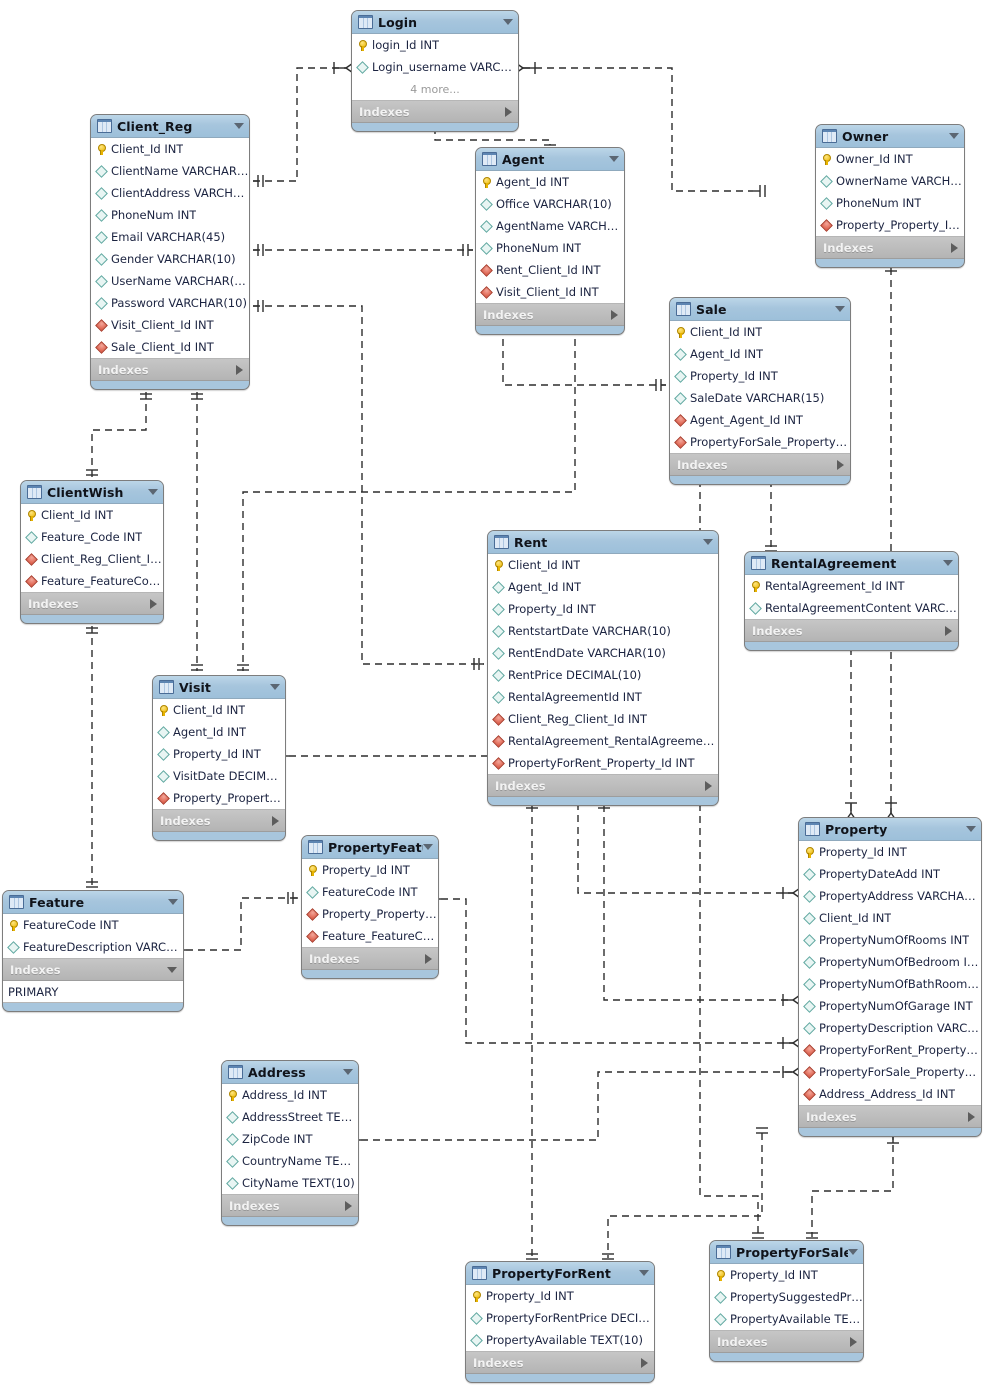  I want to click on column-row: CountryName TEXT(10), so click(290, 1161).